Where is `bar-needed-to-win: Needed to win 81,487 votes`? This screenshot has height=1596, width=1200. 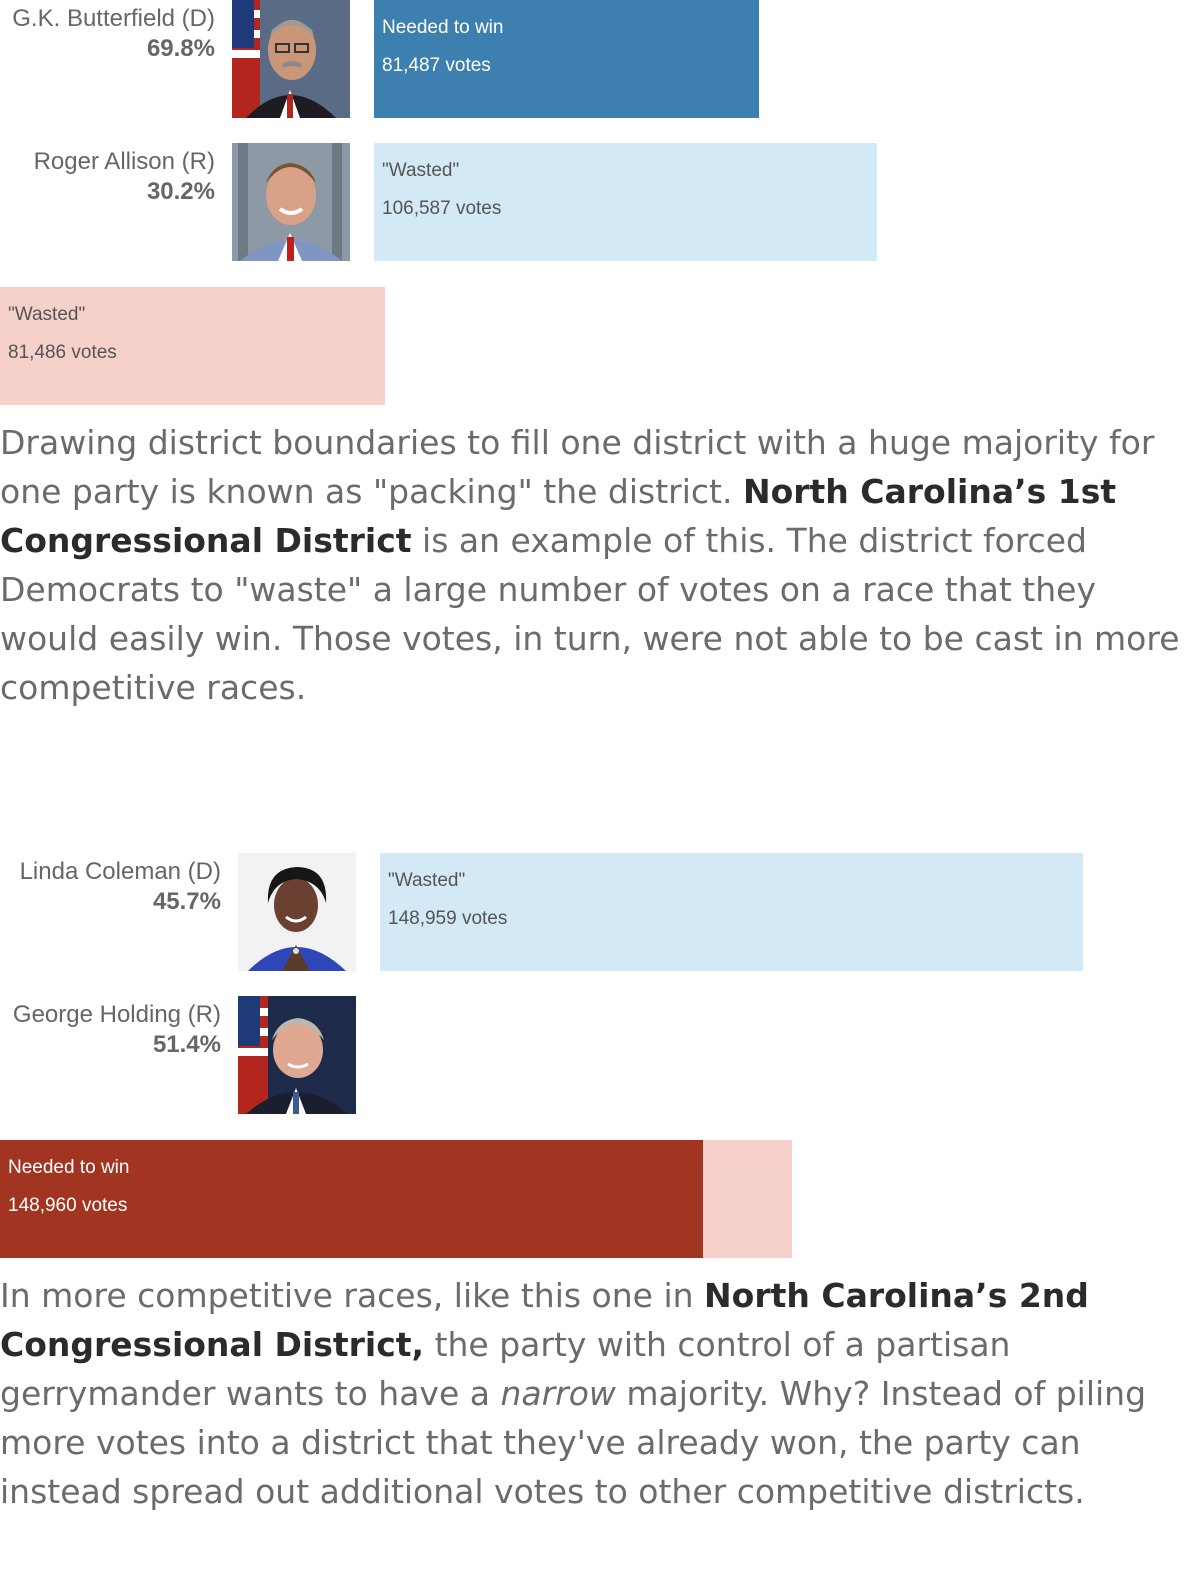 bar-needed-to-win: Needed to win 81,487 votes is located at coordinates (566, 59).